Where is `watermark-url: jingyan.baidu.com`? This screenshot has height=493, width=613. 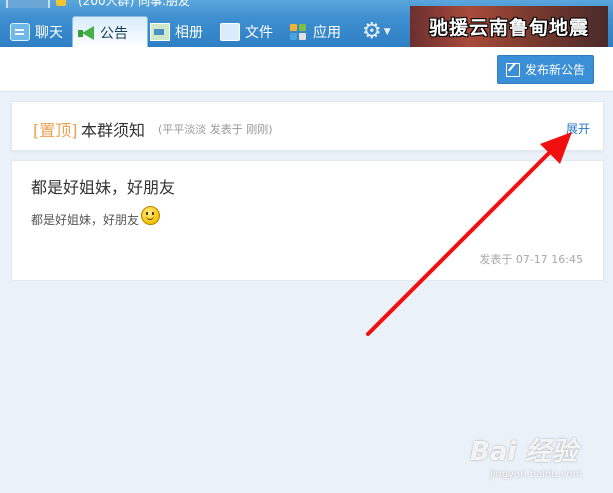 watermark-url: jingyan.baidu.com is located at coordinates (536, 474).